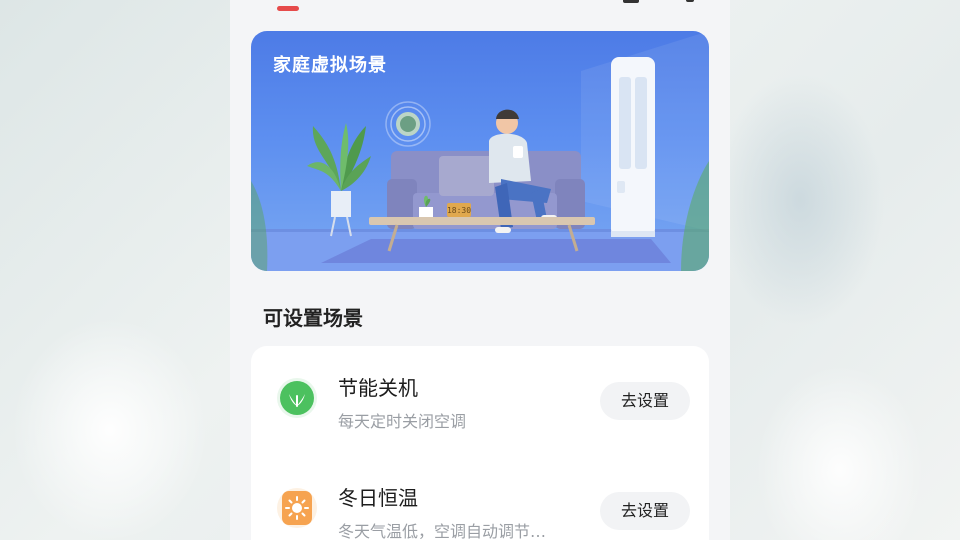  What do you see at coordinates (459, 210) in the screenshot?
I see `clock-display: 18:30` at bounding box center [459, 210].